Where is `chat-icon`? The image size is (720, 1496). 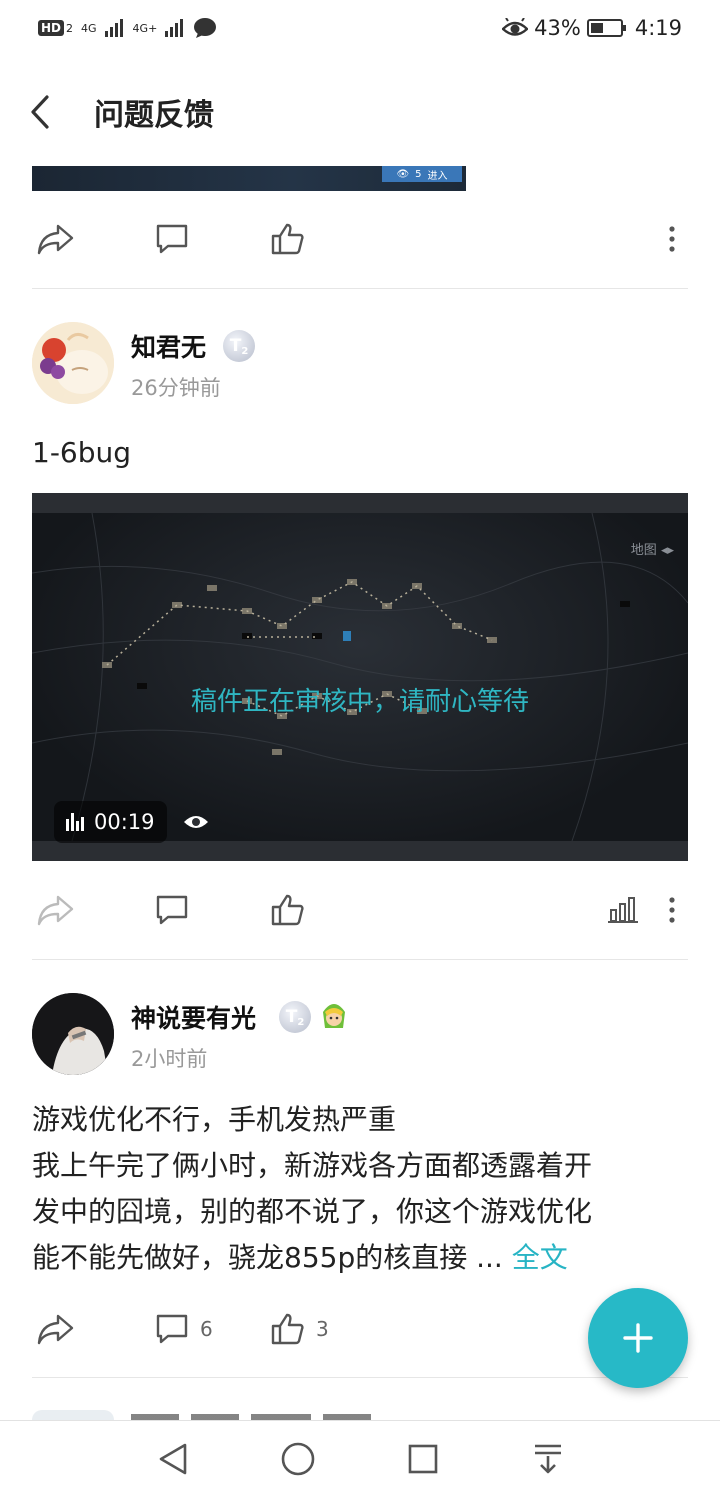 chat-icon is located at coordinates (205, 28).